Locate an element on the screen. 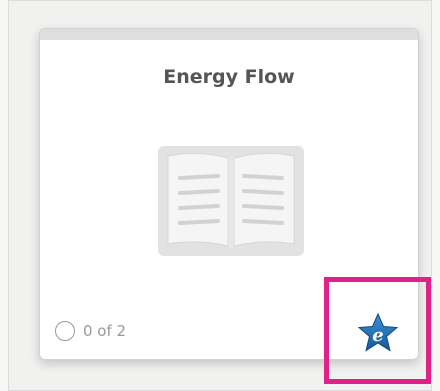 This screenshot has height=391, width=440. progress-circle-icon is located at coordinates (65, 331).